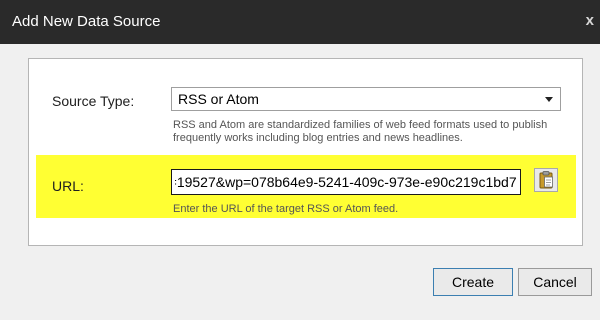 Image resolution: width=600 pixels, height=320 pixels. What do you see at coordinates (93, 101) in the screenshot?
I see `source-type-label: Source Type:` at bounding box center [93, 101].